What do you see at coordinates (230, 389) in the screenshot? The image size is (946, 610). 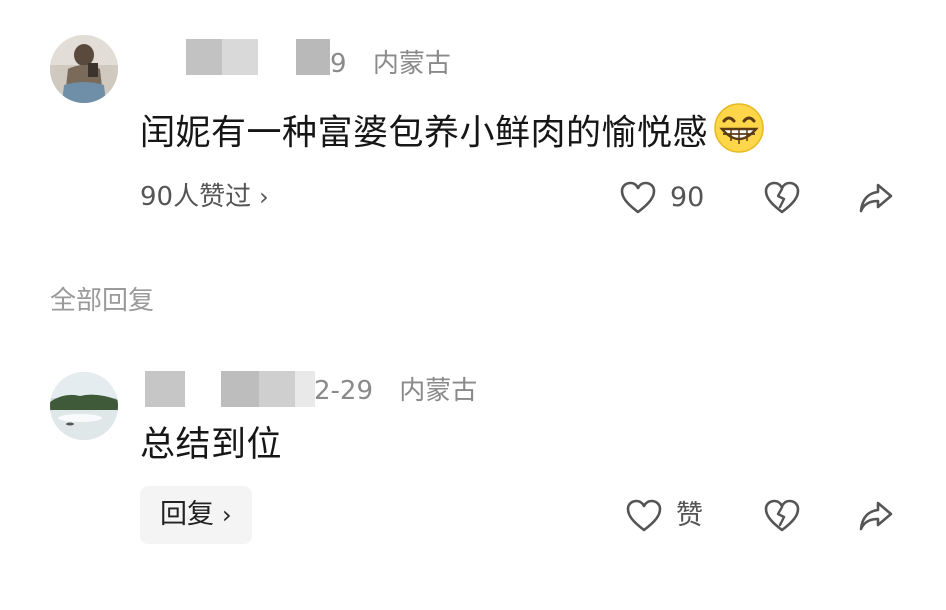 I see `replier-name-redacted` at bounding box center [230, 389].